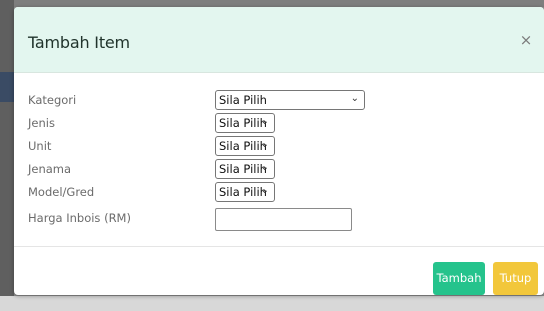  What do you see at coordinates (7, 155) in the screenshot?
I see `background-sidebar` at bounding box center [7, 155].